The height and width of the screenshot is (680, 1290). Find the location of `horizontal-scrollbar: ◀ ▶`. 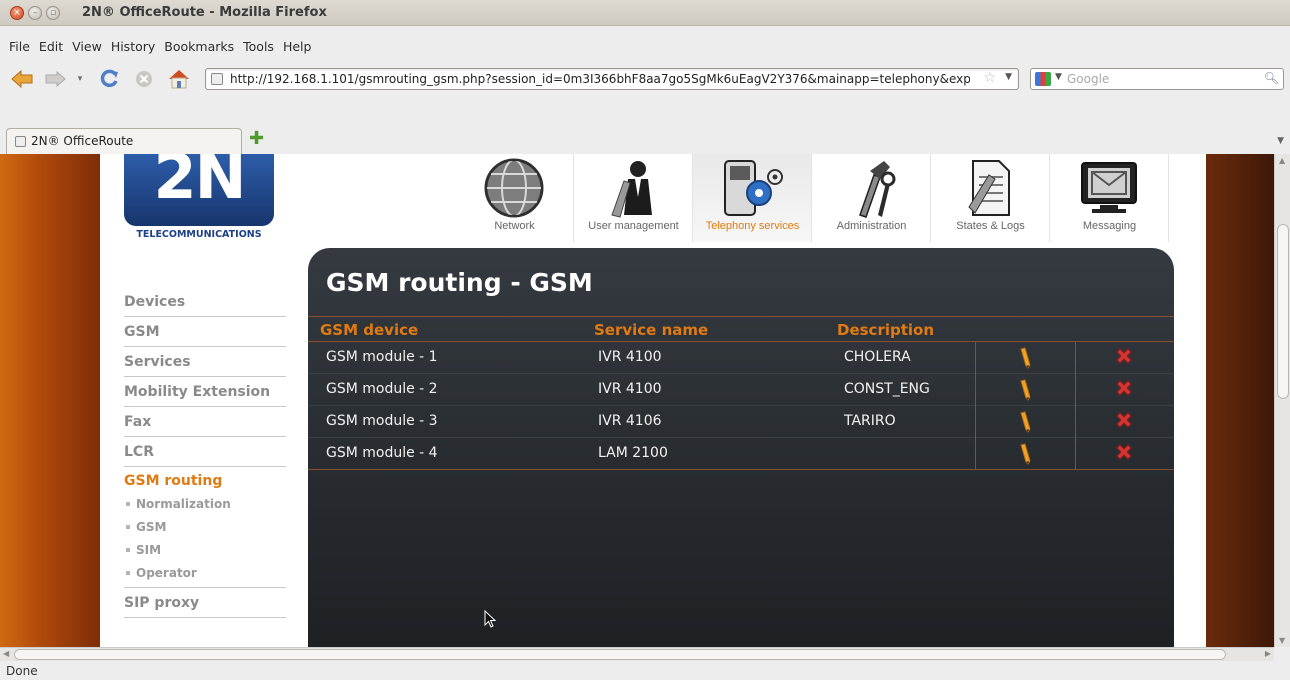

horizontal-scrollbar: ◀ ▶ is located at coordinates (637, 654).